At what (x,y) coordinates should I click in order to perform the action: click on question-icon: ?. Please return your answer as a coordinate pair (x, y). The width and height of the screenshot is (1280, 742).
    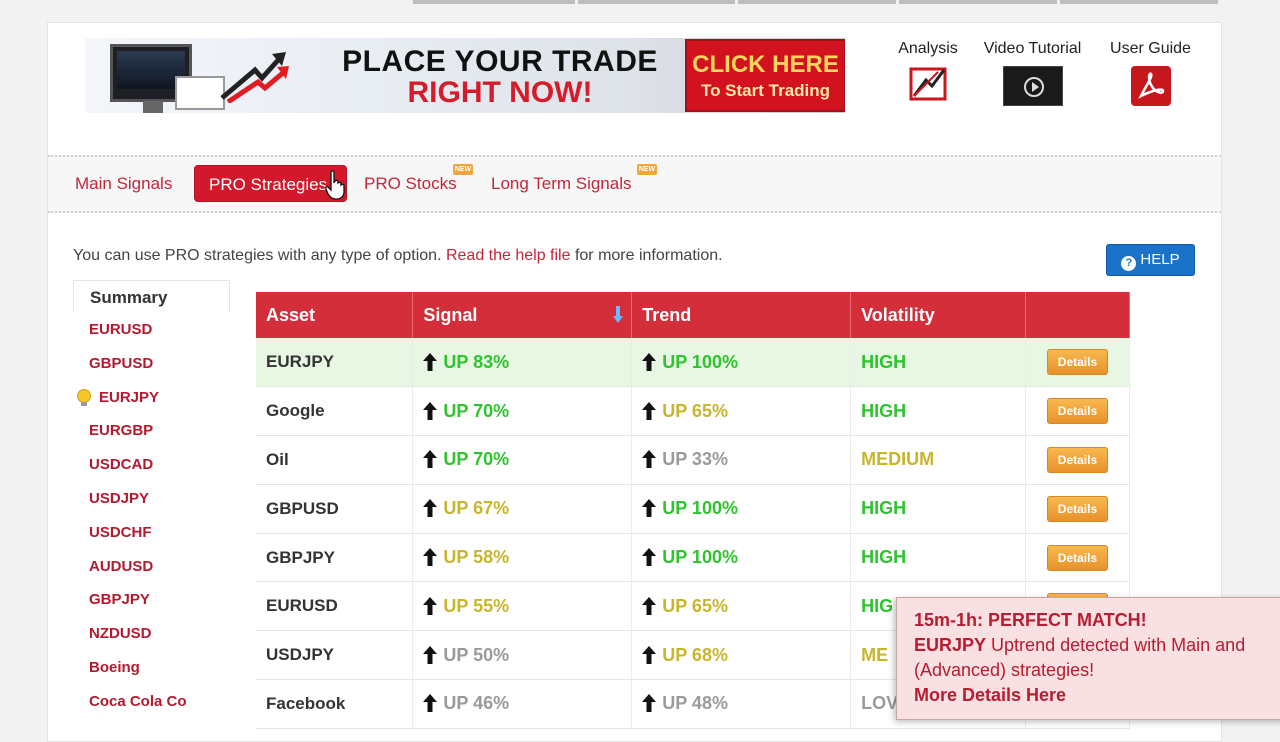
    Looking at the image, I should click on (1129, 263).